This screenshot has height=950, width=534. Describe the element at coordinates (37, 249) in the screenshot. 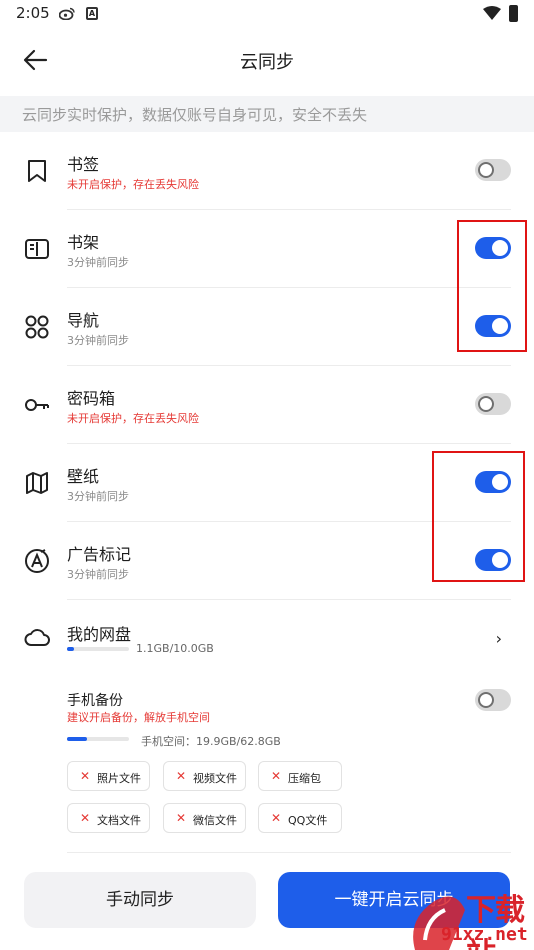

I see `book-icon` at that location.